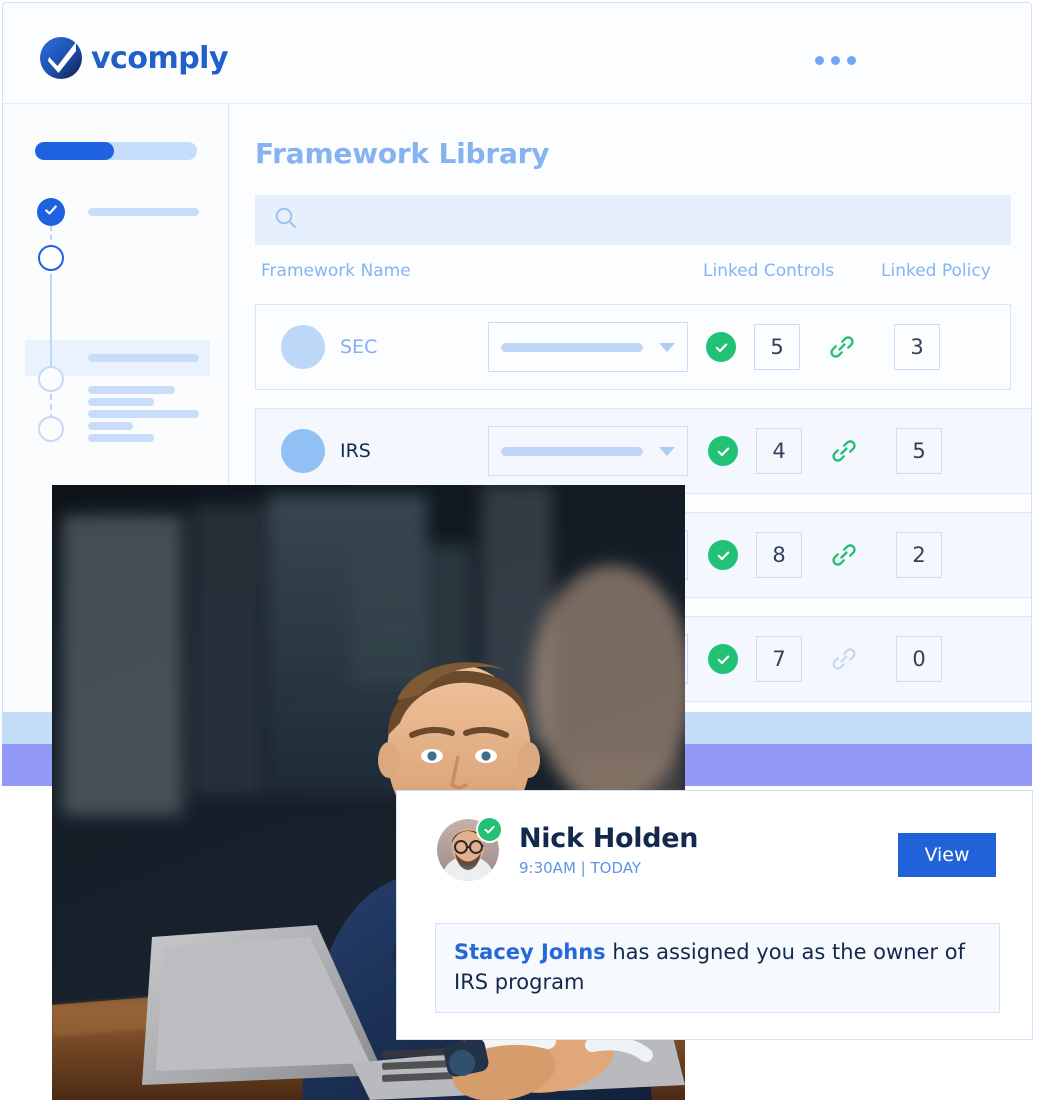 The image size is (1037, 1100). I want to click on table-row: IRS 4 5, so click(643, 451).